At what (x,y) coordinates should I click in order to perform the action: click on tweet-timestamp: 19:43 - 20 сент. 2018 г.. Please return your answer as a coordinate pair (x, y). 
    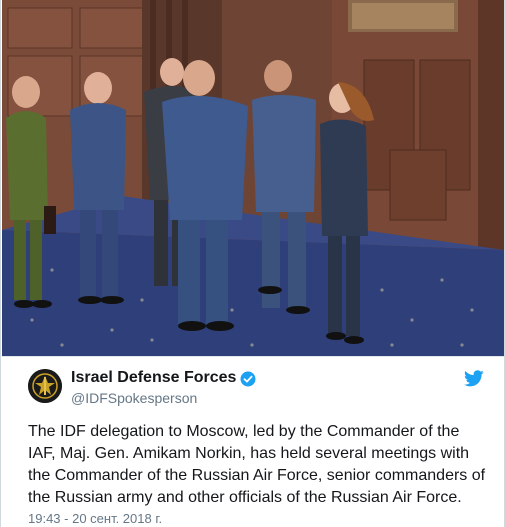
    Looking at the image, I should click on (95, 518).